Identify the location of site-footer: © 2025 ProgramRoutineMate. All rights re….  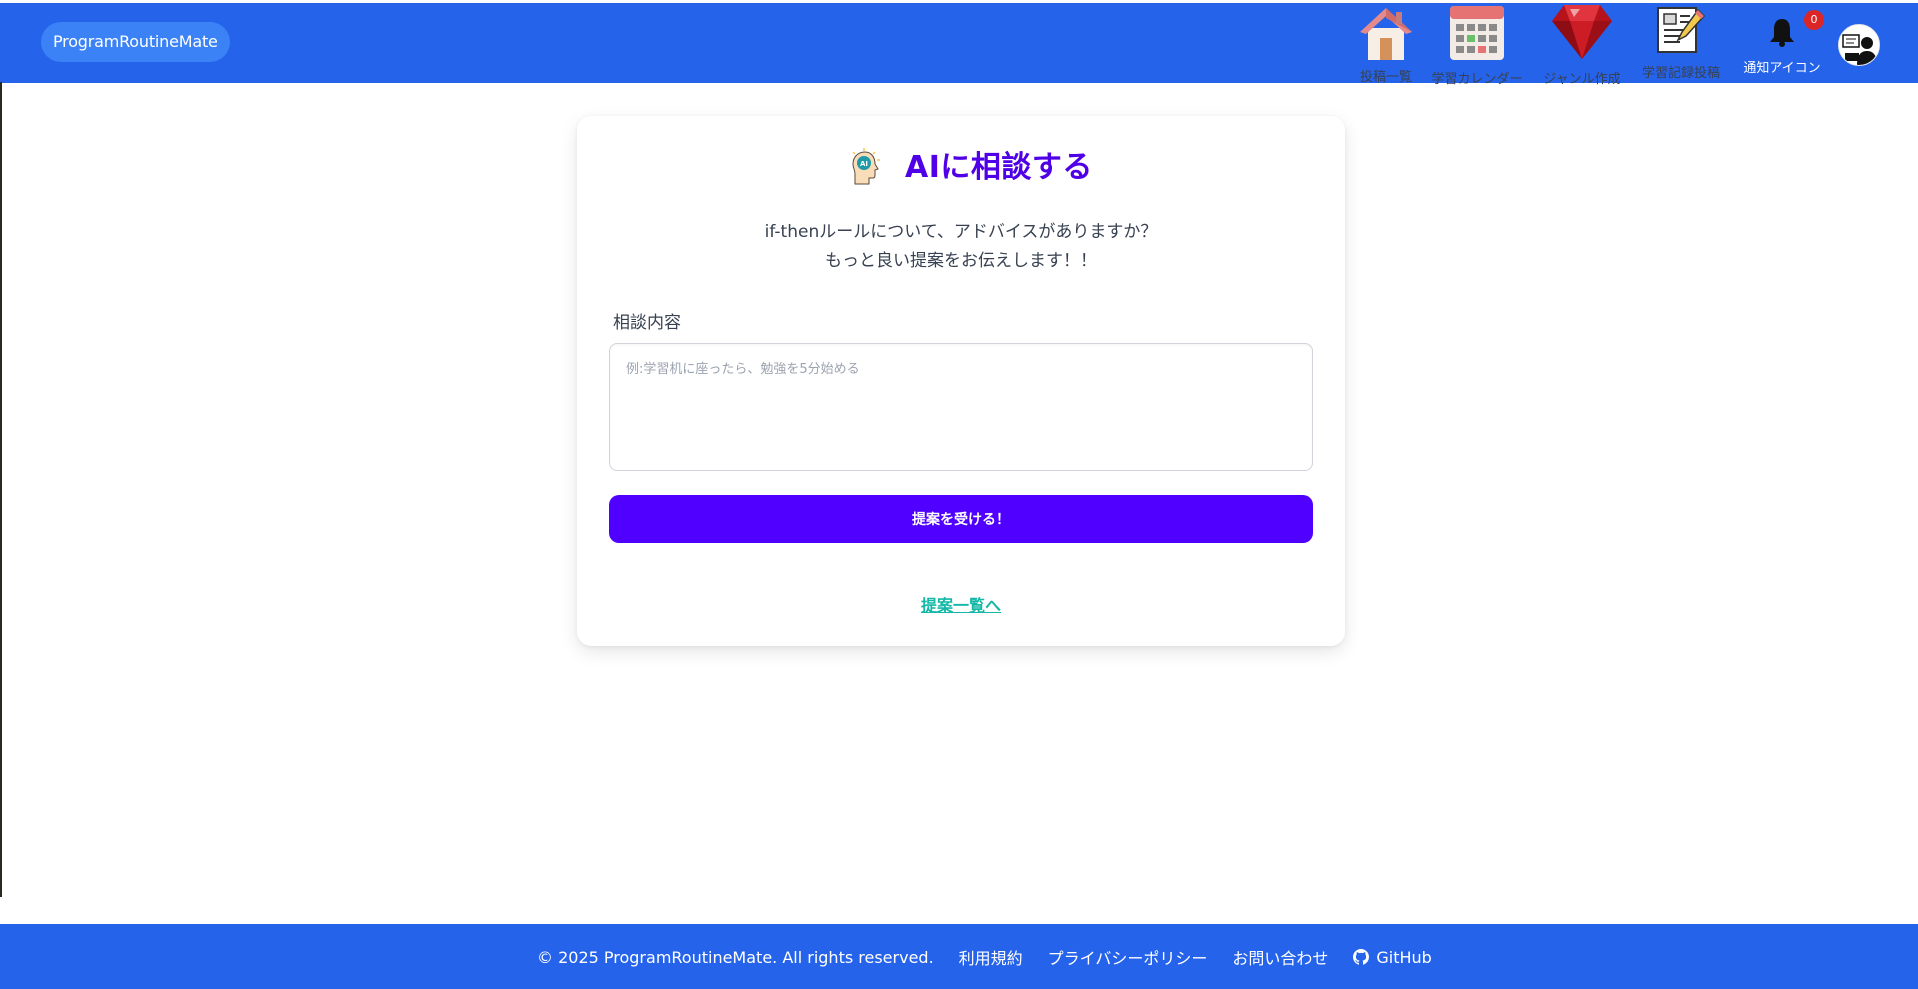
(959, 956).